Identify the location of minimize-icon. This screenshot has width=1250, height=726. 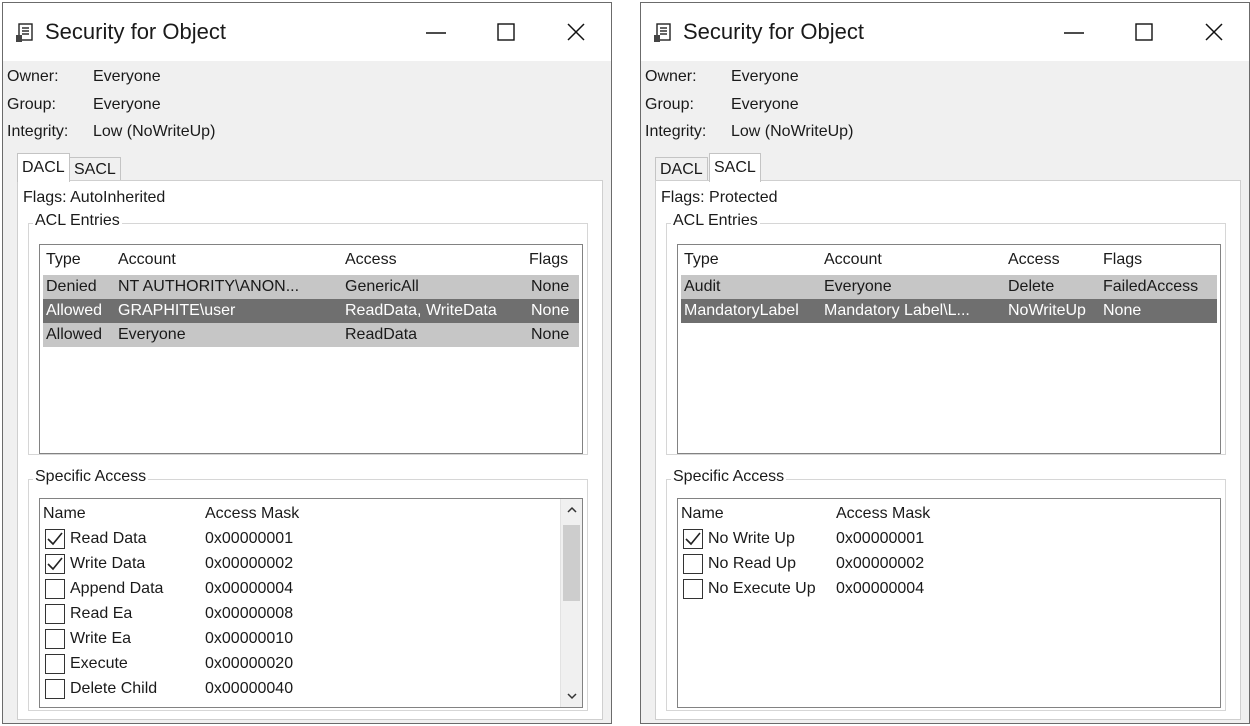
(1074, 33).